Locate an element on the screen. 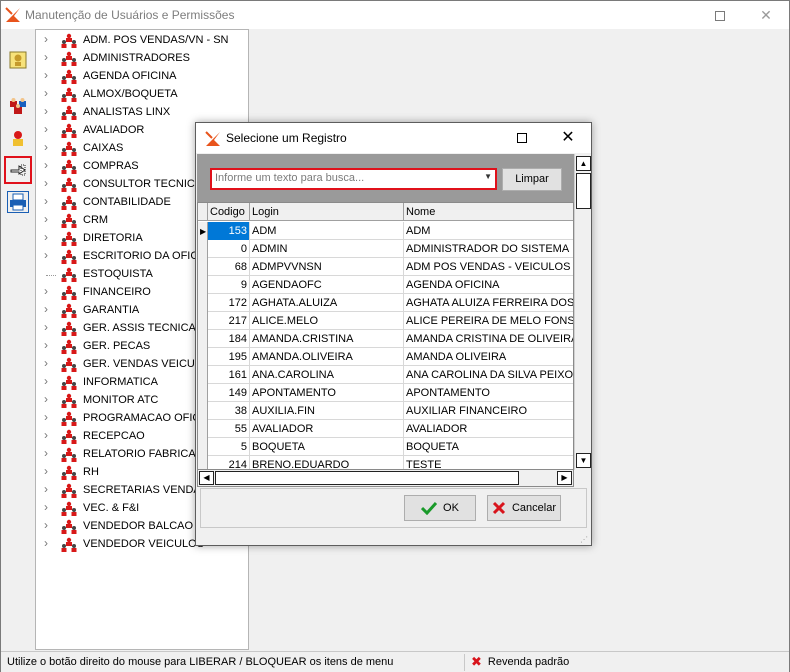 This screenshot has width=790, height=672. horizontal-scroll-thumb is located at coordinates (367, 478).